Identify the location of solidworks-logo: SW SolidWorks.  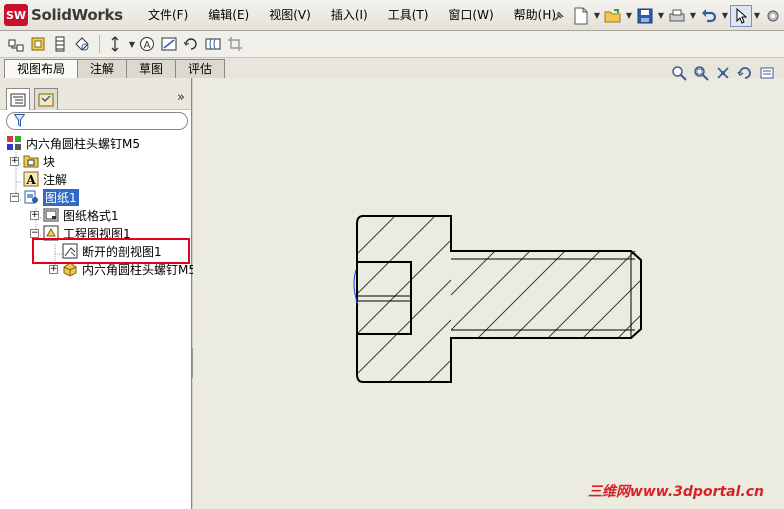
(63, 15).